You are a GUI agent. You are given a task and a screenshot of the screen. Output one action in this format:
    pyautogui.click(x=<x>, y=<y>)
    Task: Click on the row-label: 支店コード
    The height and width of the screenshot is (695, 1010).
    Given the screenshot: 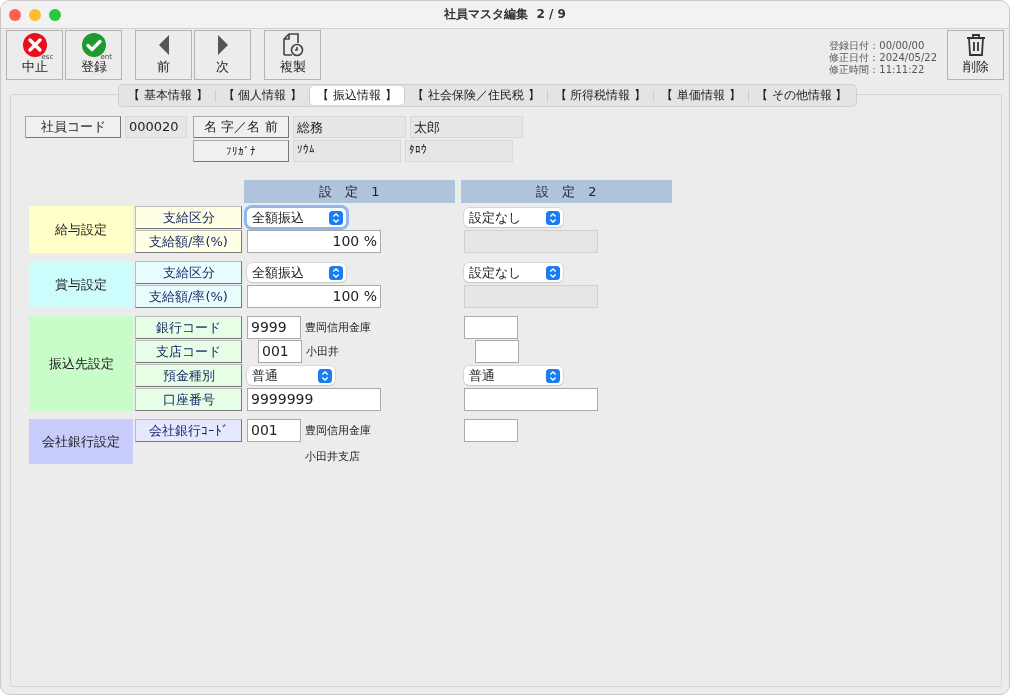 What is the action you would take?
    pyautogui.click(x=188, y=351)
    